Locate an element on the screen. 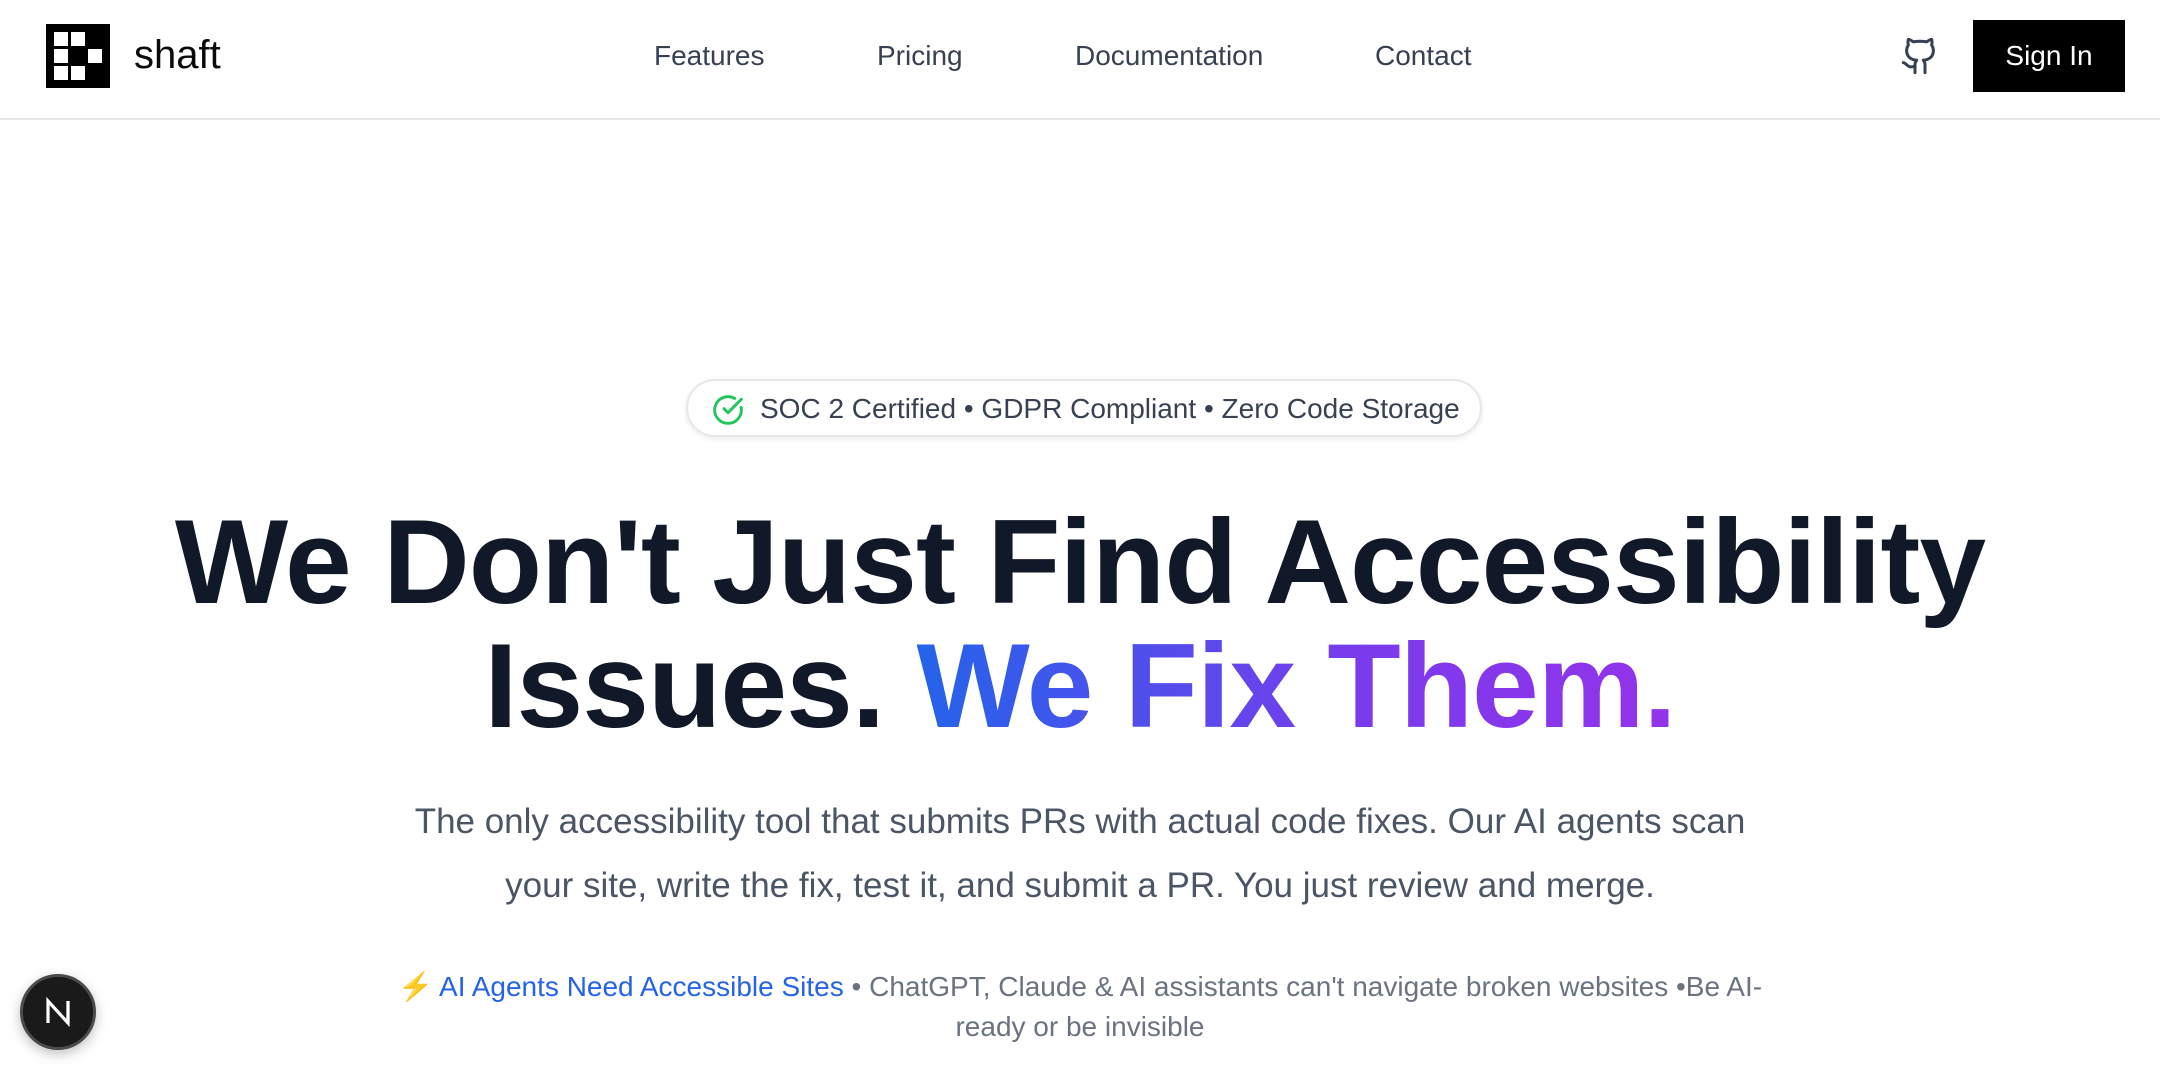 This screenshot has height=1070, width=2160. nav-pricing: Pricing is located at coordinates (920, 56).